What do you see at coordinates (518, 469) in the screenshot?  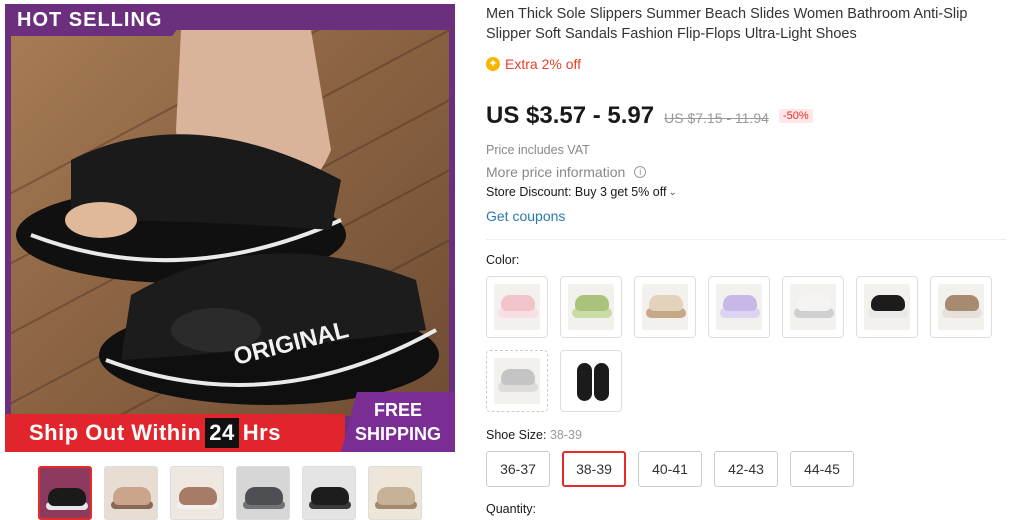 I see `size-option: 36-37` at bounding box center [518, 469].